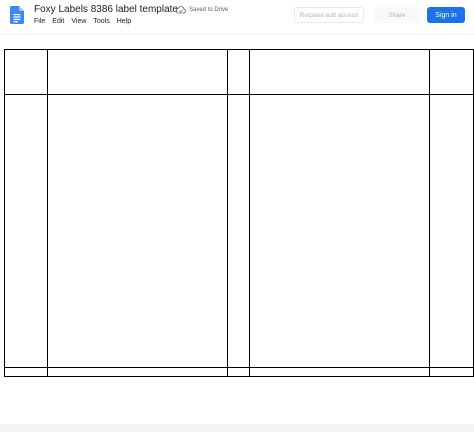  Describe the element at coordinates (446, 15) in the screenshot. I see `sign-in-button: Sign in` at that location.